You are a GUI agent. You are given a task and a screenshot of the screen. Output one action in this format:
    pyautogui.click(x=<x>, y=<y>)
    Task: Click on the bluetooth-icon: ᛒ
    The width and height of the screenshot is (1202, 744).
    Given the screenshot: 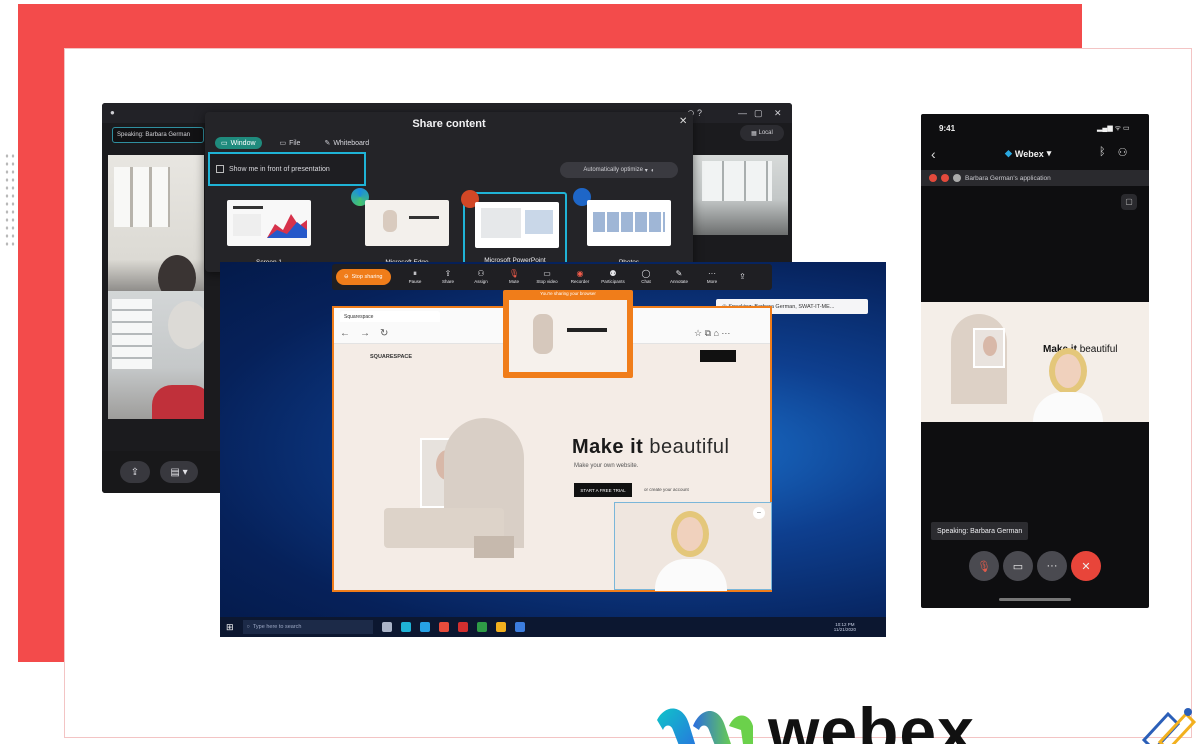 What is the action you would take?
    pyautogui.click(x=1102, y=152)
    